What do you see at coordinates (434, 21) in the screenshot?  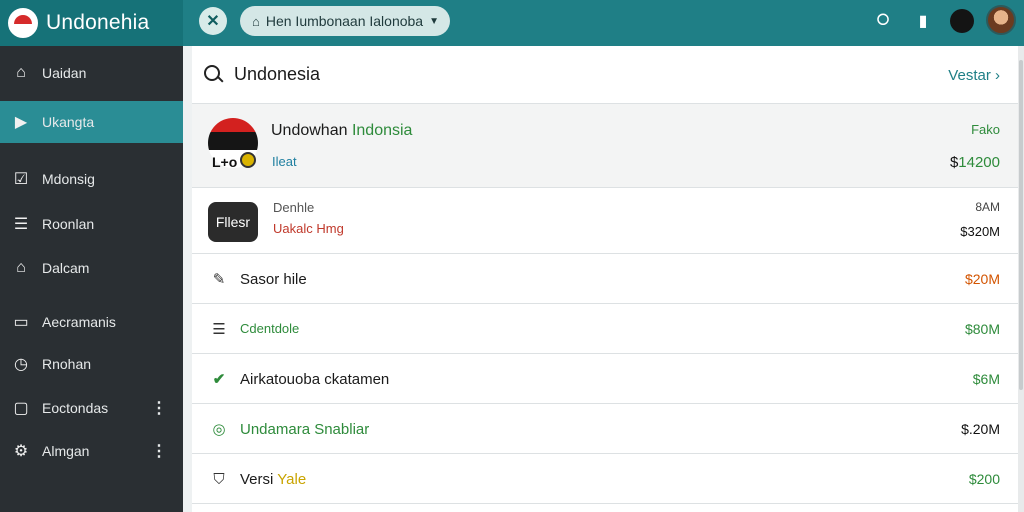 I see `chevron-down-icon: ▼` at bounding box center [434, 21].